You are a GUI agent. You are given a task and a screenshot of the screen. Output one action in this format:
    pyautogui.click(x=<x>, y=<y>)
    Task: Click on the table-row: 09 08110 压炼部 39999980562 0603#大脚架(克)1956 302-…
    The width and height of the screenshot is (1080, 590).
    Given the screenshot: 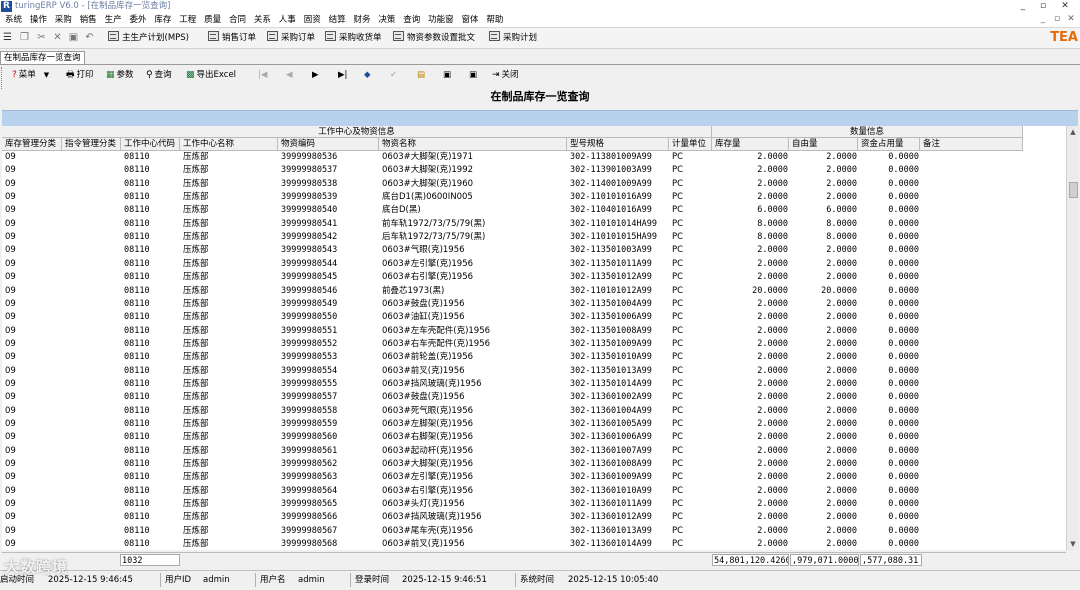 What is the action you would take?
    pyautogui.click(x=512, y=464)
    